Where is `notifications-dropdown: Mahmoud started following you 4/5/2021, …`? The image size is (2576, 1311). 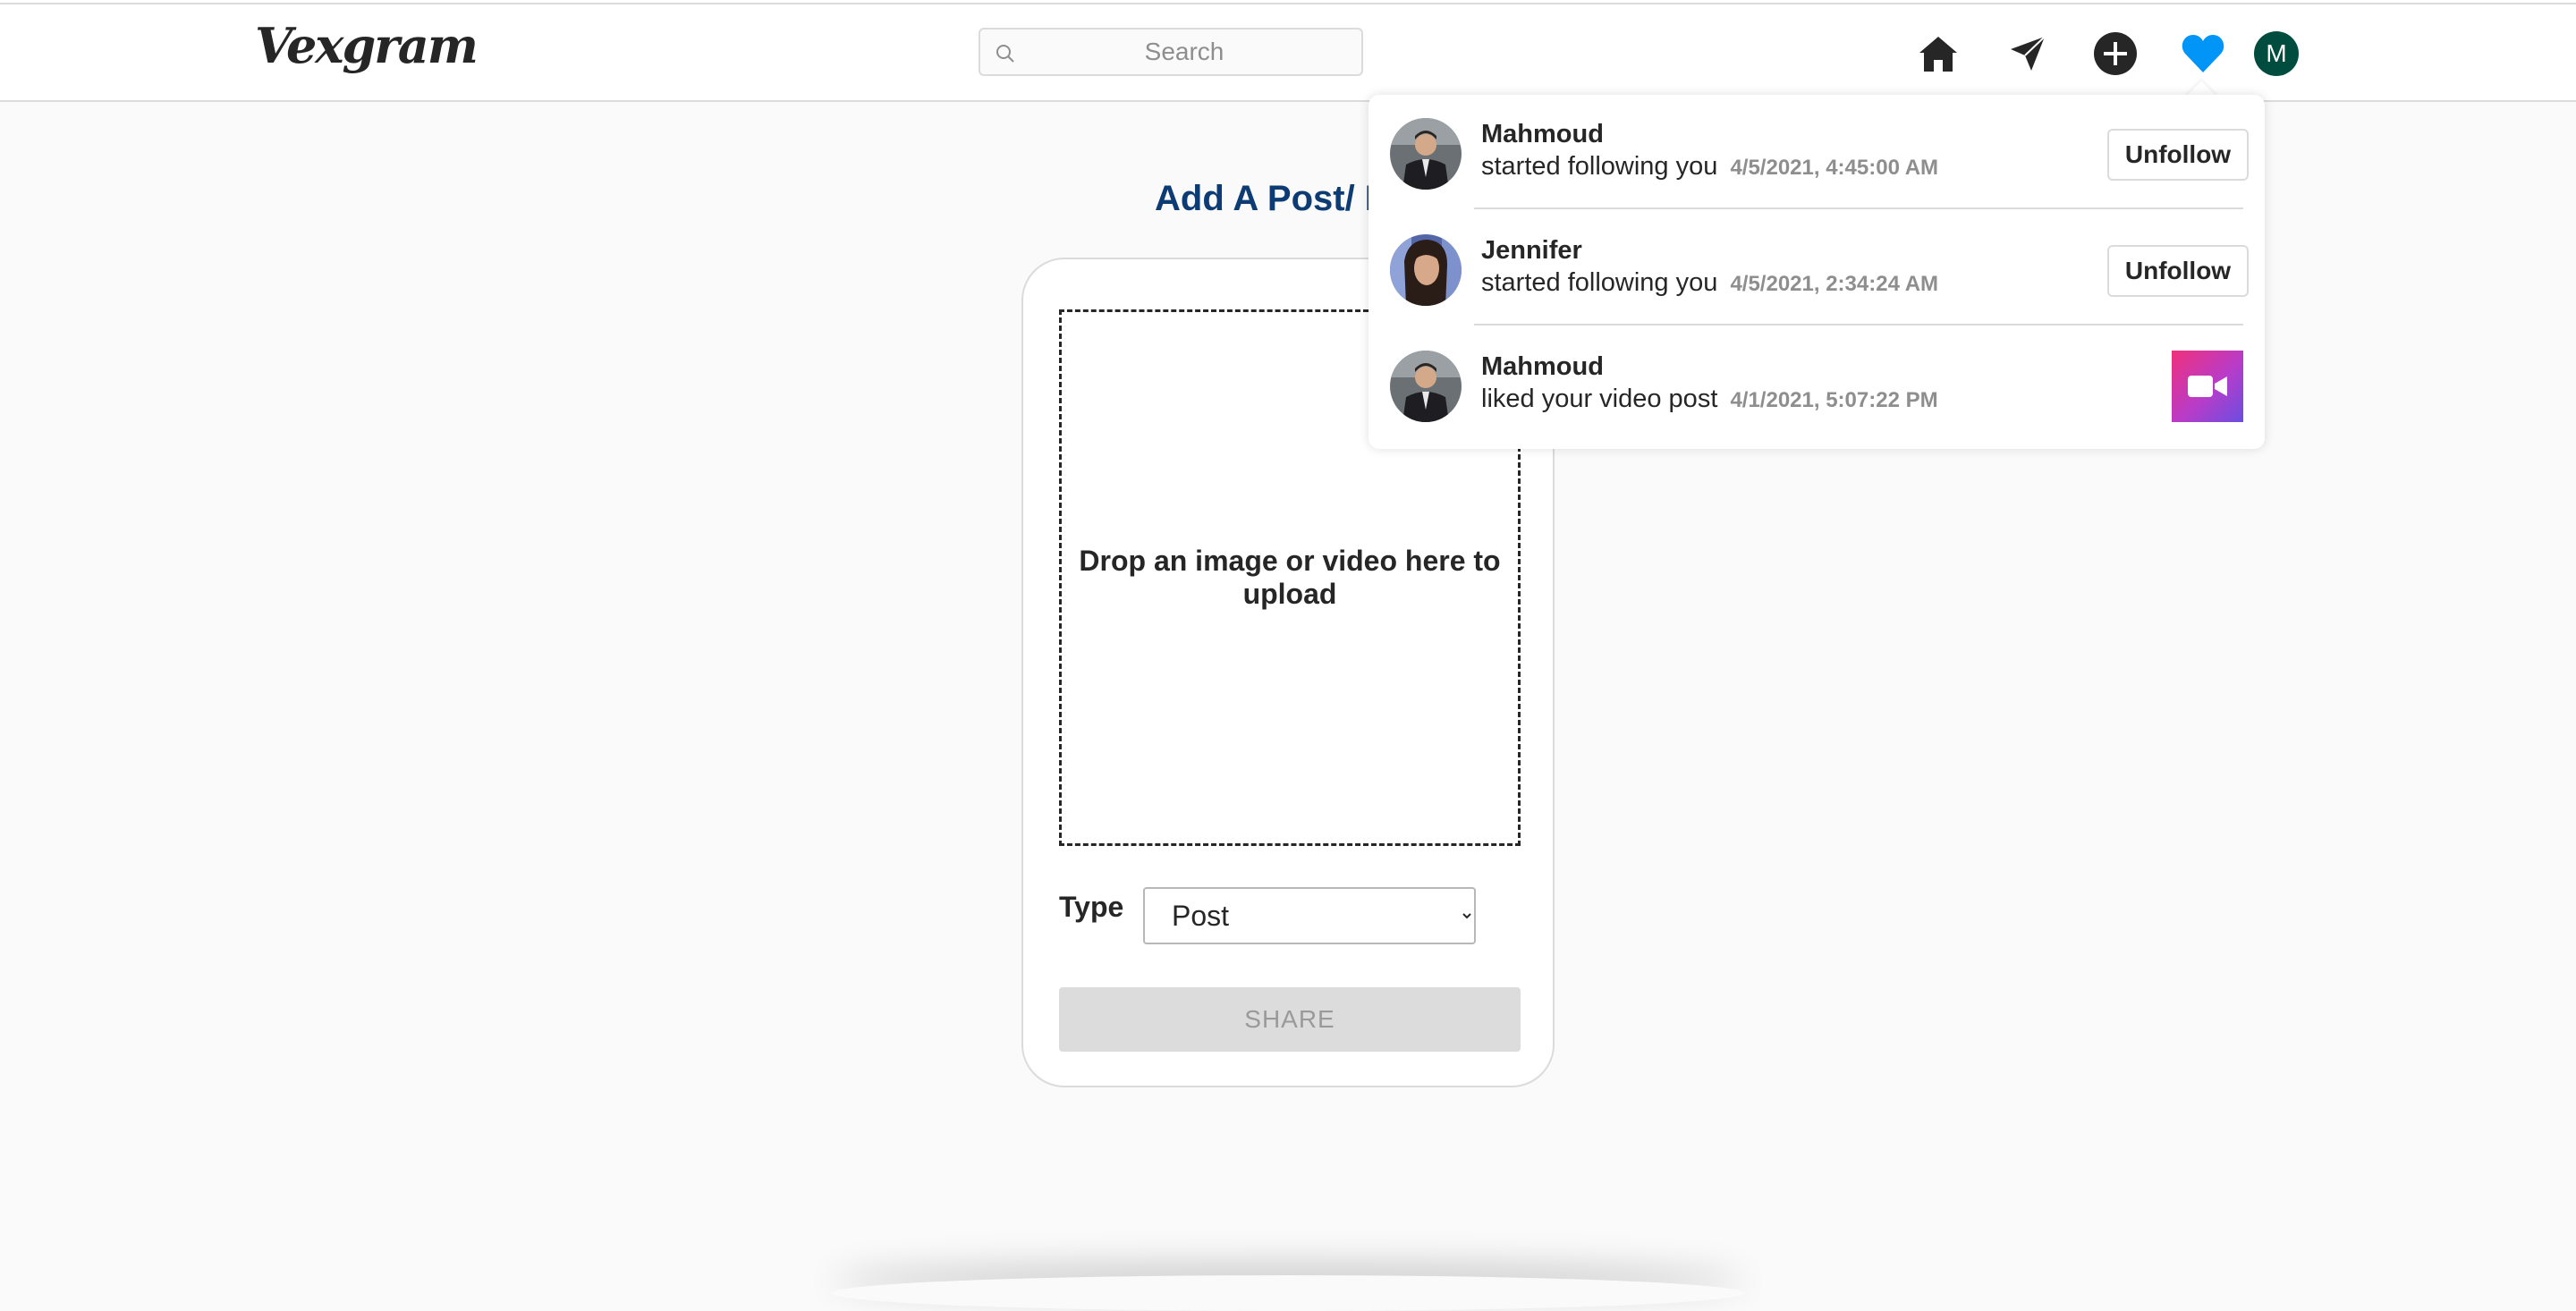
notifications-dropdown: Mahmoud started following you 4/5/2021, … is located at coordinates (1816, 272).